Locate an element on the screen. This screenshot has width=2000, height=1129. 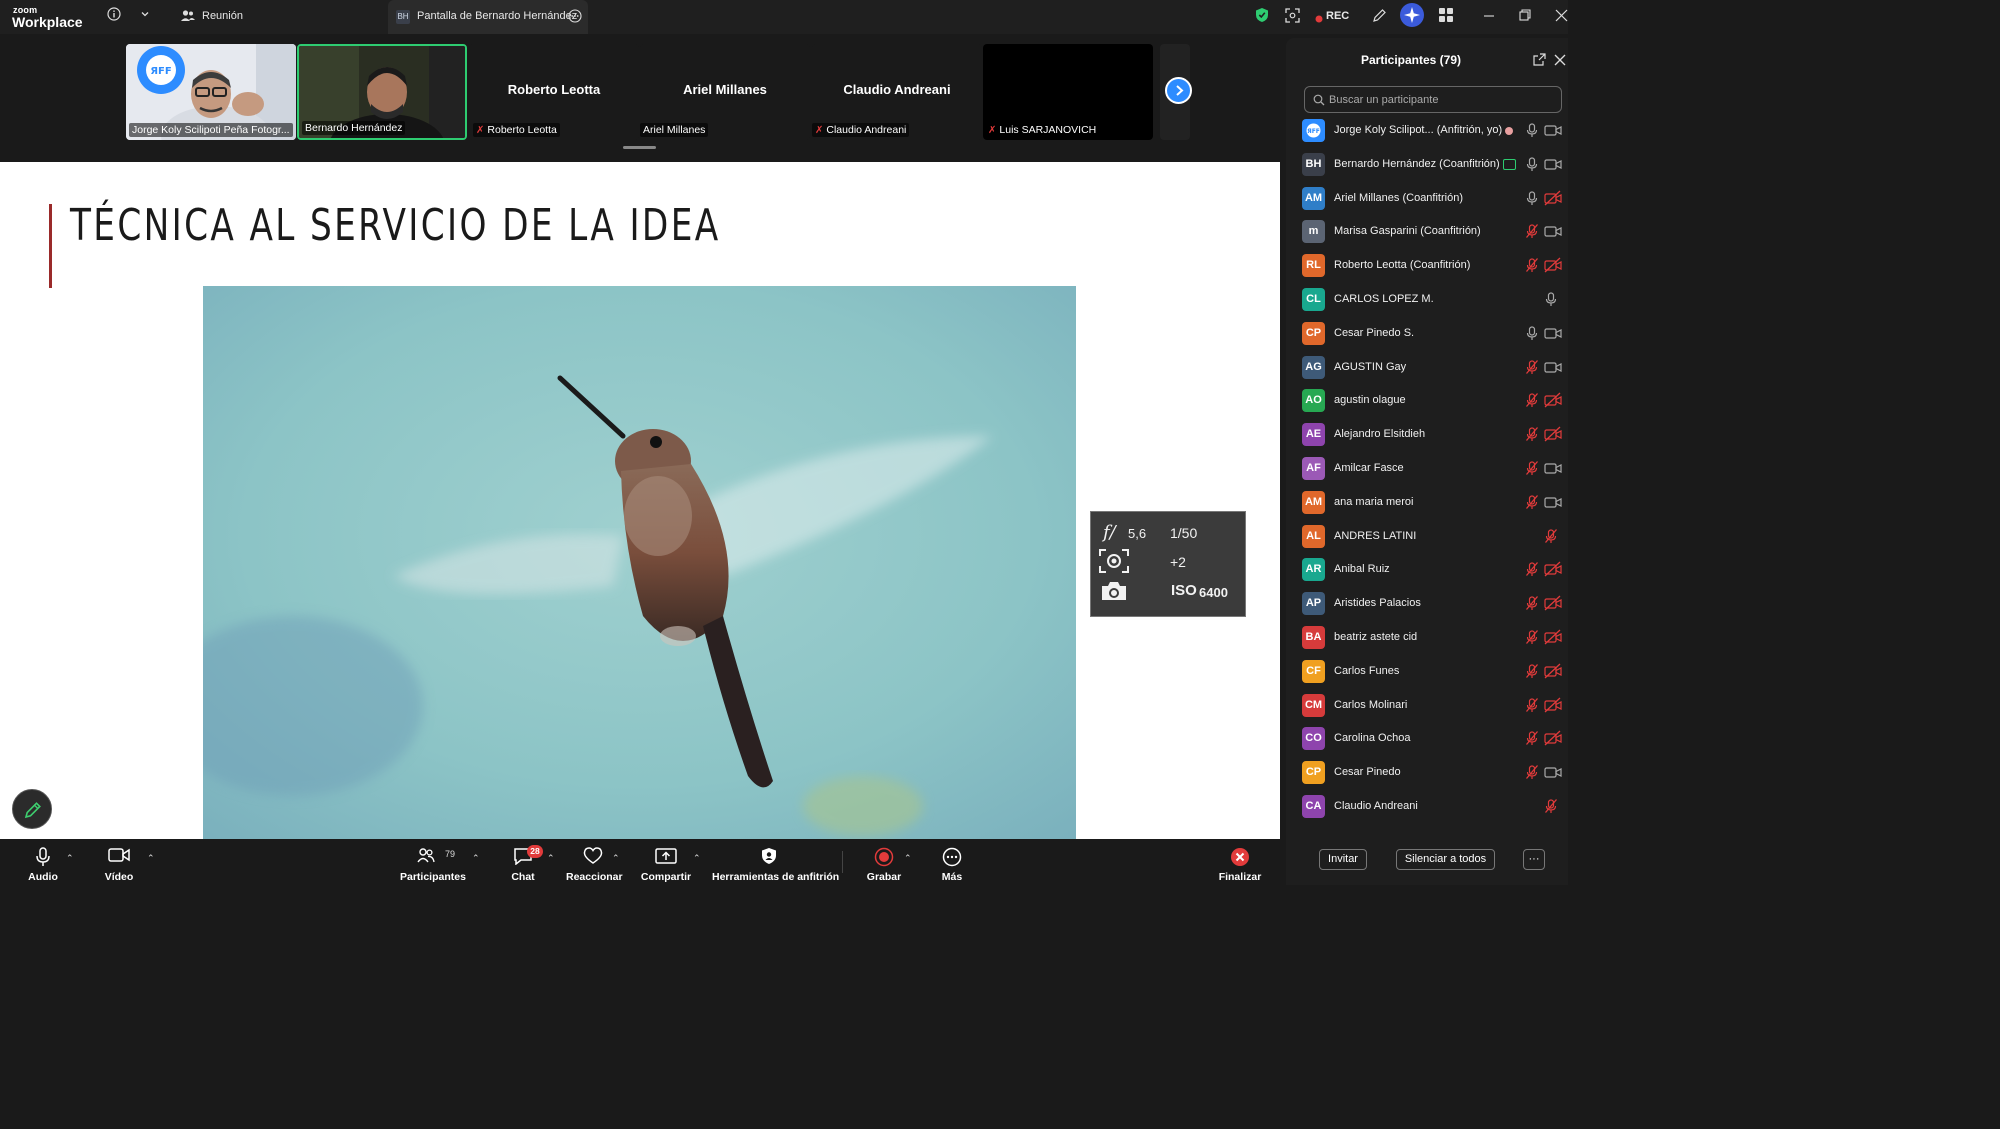
restore-window-icon is located at coordinates (1525, 16).